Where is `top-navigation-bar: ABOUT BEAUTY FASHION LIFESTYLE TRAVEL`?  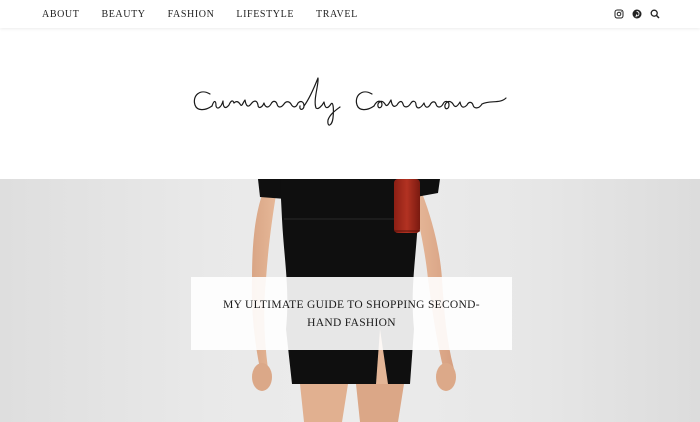
top-navigation-bar: ABOUT BEAUTY FASHION LIFESTYLE TRAVEL is located at coordinates (350, 14).